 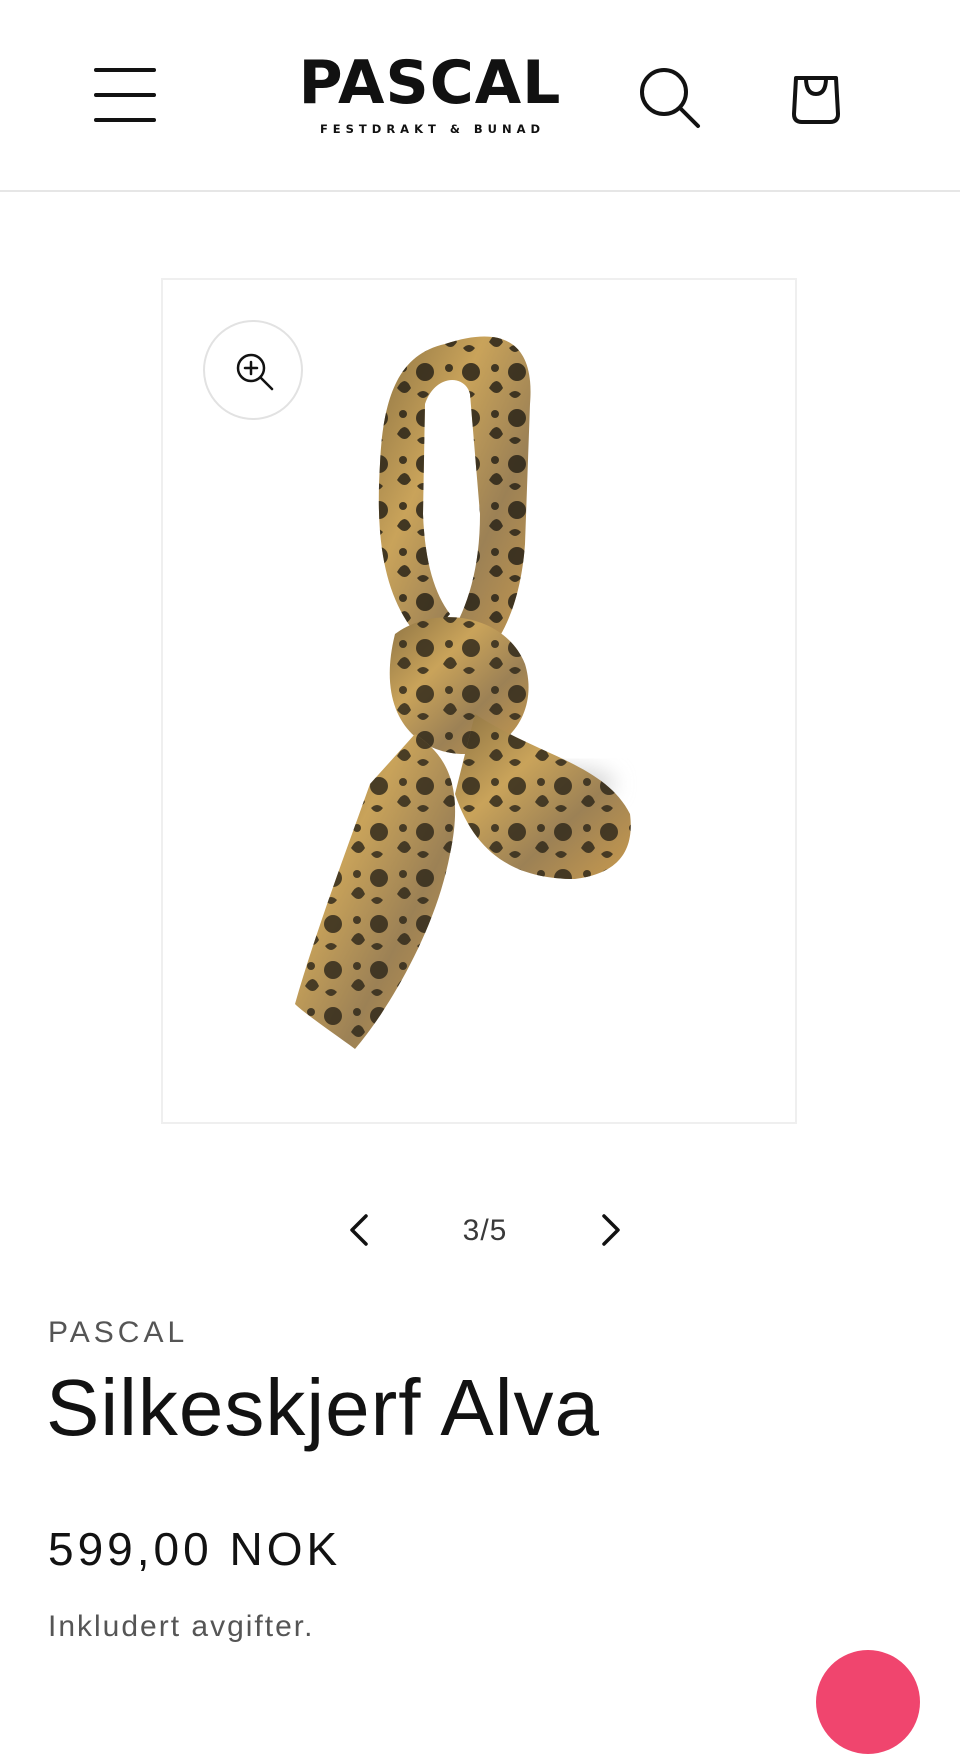 I want to click on gallery-pager: 3/5, so click(x=480, y=1230).